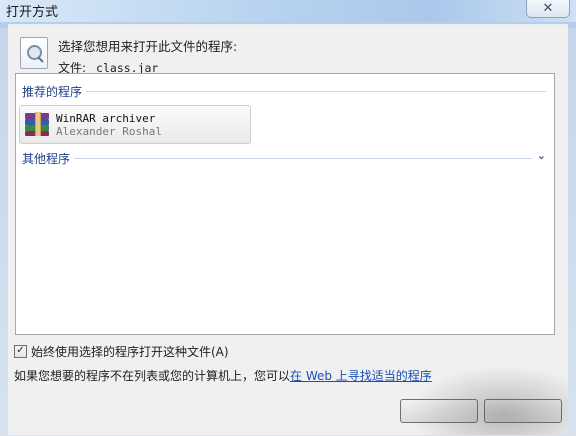 Image resolution: width=576 pixels, height=436 pixels. Describe the element at coordinates (109, 131) in the screenshot. I see `program-vendor: Alexander Roshal` at that location.